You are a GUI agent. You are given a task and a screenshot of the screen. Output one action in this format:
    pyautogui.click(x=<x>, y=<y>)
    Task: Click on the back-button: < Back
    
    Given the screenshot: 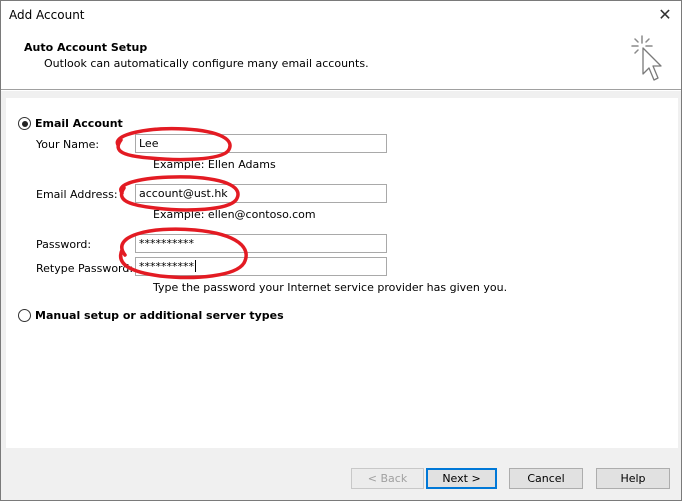 What is the action you would take?
    pyautogui.click(x=387, y=478)
    